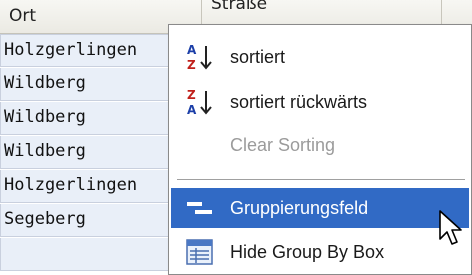 The height and width of the screenshot is (275, 472). What do you see at coordinates (299, 102) in the screenshot?
I see `menu-item-label: sortiert rückwärts` at bounding box center [299, 102].